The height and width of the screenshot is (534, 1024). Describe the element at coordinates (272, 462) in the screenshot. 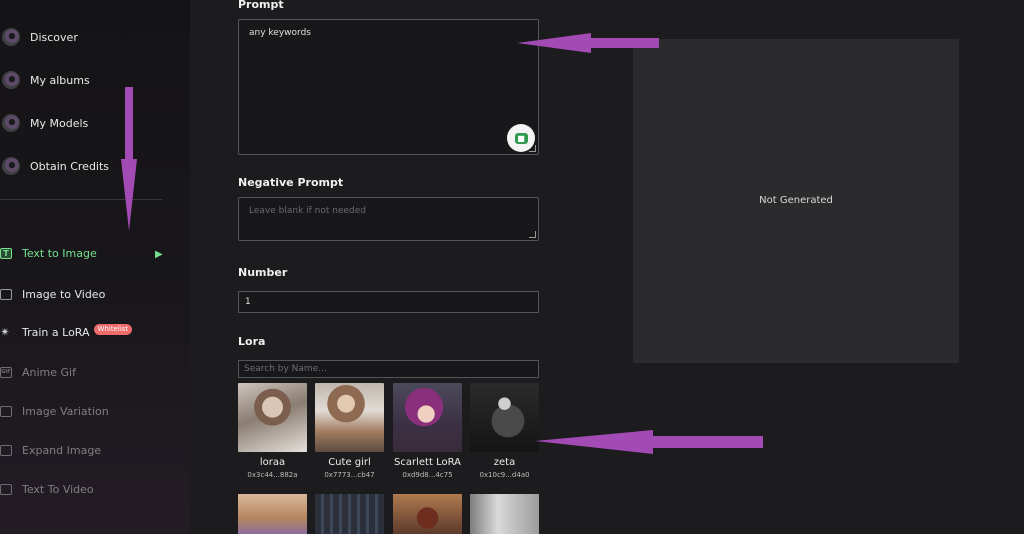

I see `lora-name: loraa` at that location.